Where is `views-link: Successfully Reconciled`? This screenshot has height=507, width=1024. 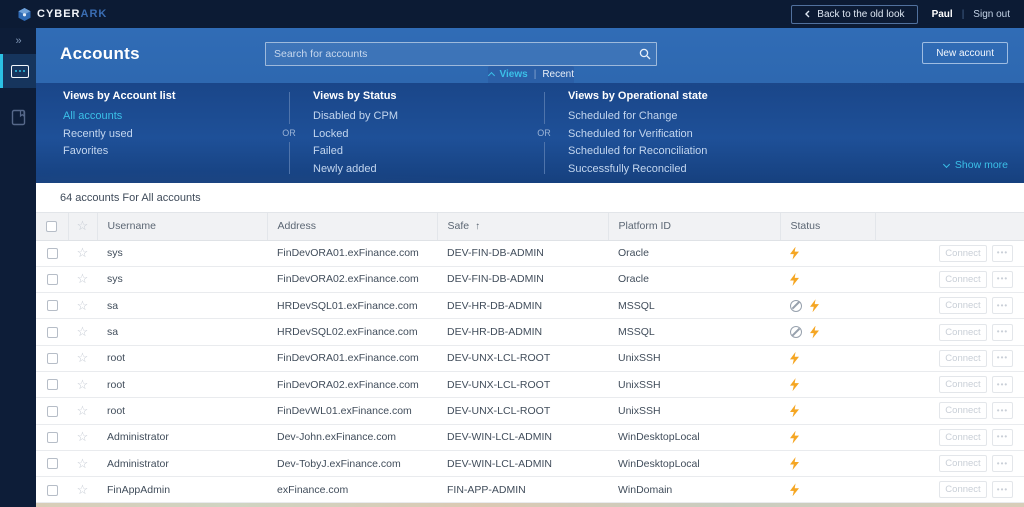
views-link: Successfully Reconciled is located at coordinates (638, 169).